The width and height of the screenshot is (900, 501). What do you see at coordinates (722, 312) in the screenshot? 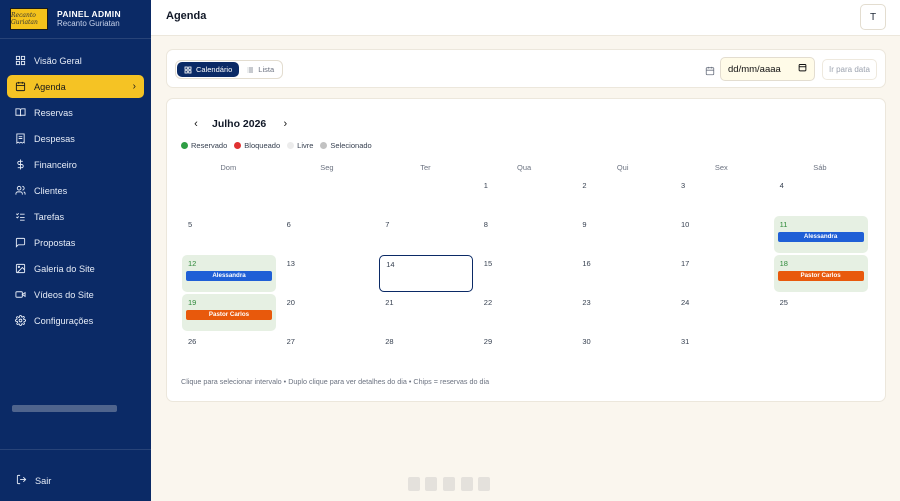
I see `calendar-day: 24` at bounding box center [722, 312].